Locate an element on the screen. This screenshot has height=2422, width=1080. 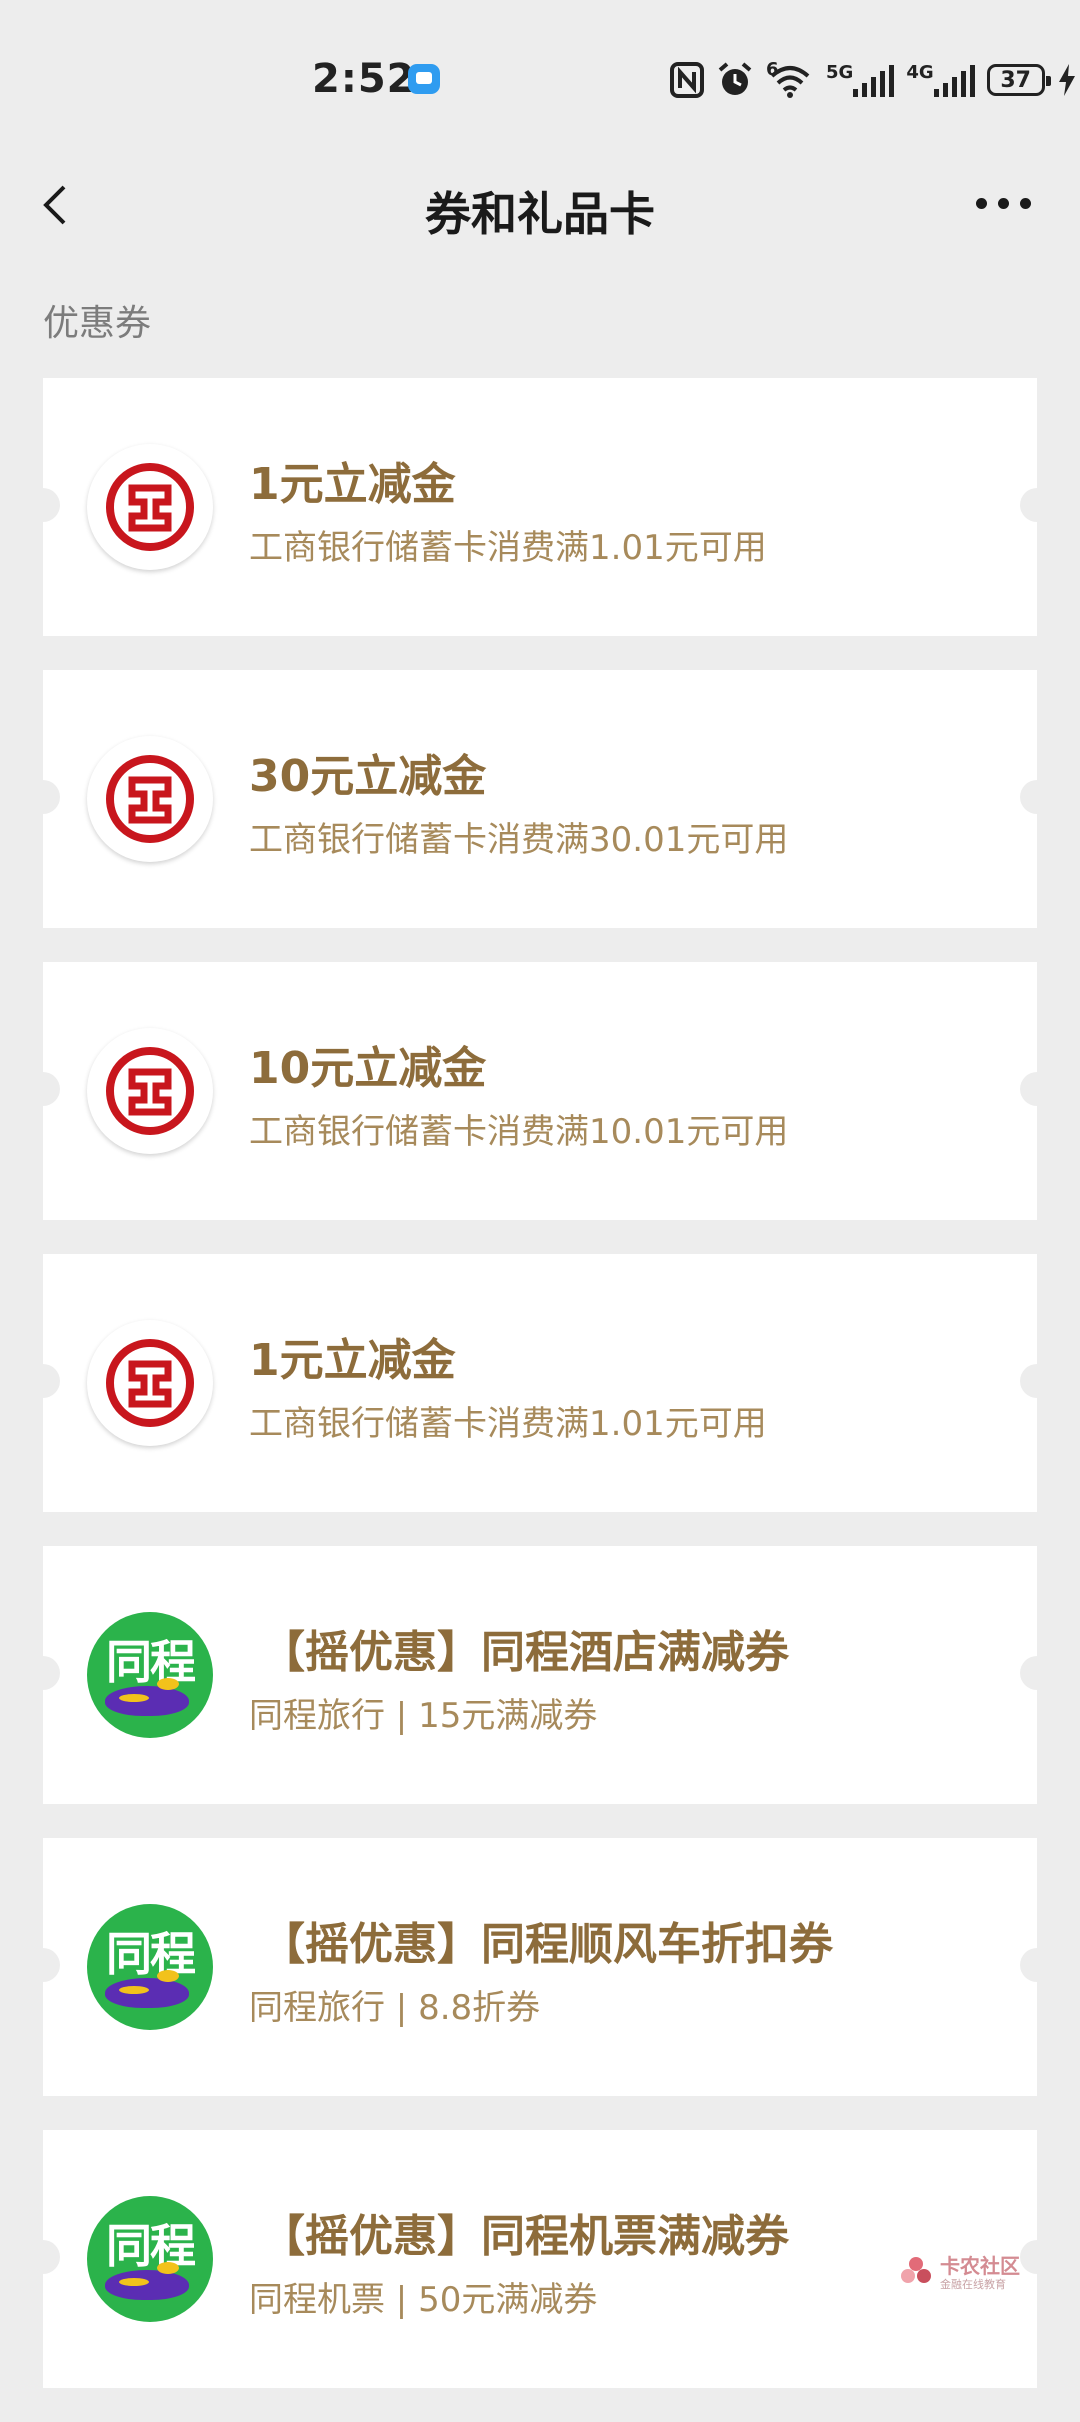
section-label: 优惠券 is located at coordinates (97, 323).